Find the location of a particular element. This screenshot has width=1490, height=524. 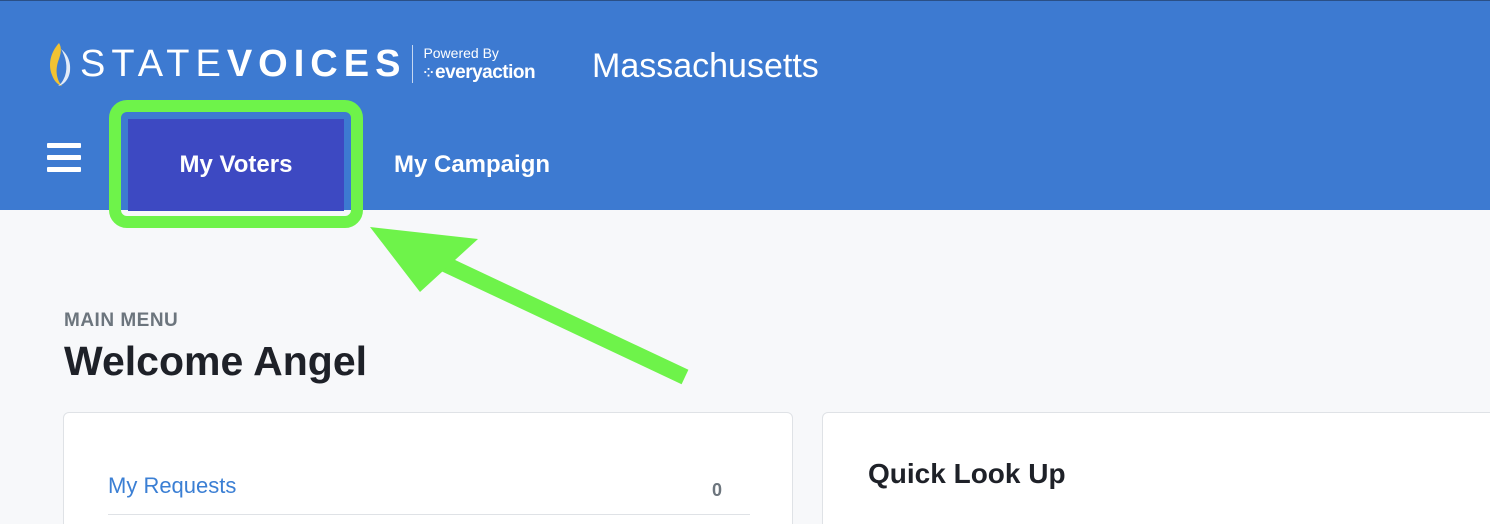

state-name: Massachusetts is located at coordinates (705, 66).